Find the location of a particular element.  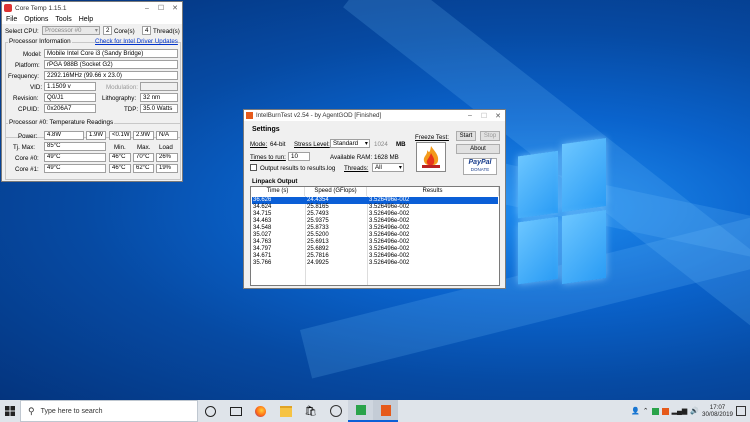

table-row: 34.548 25.8733 3.526496e-002 is located at coordinates (375, 228).